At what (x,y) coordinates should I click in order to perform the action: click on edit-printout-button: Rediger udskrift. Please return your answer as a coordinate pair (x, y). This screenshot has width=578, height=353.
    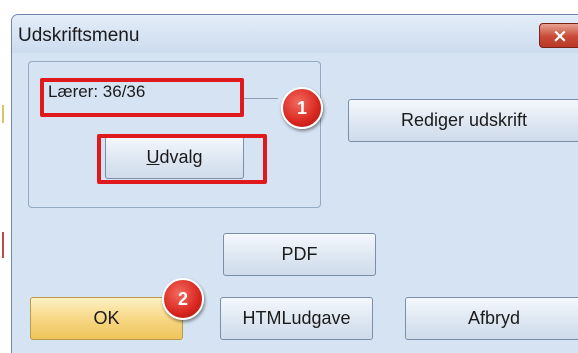
    Looking at the image, I should click on (463, 120).